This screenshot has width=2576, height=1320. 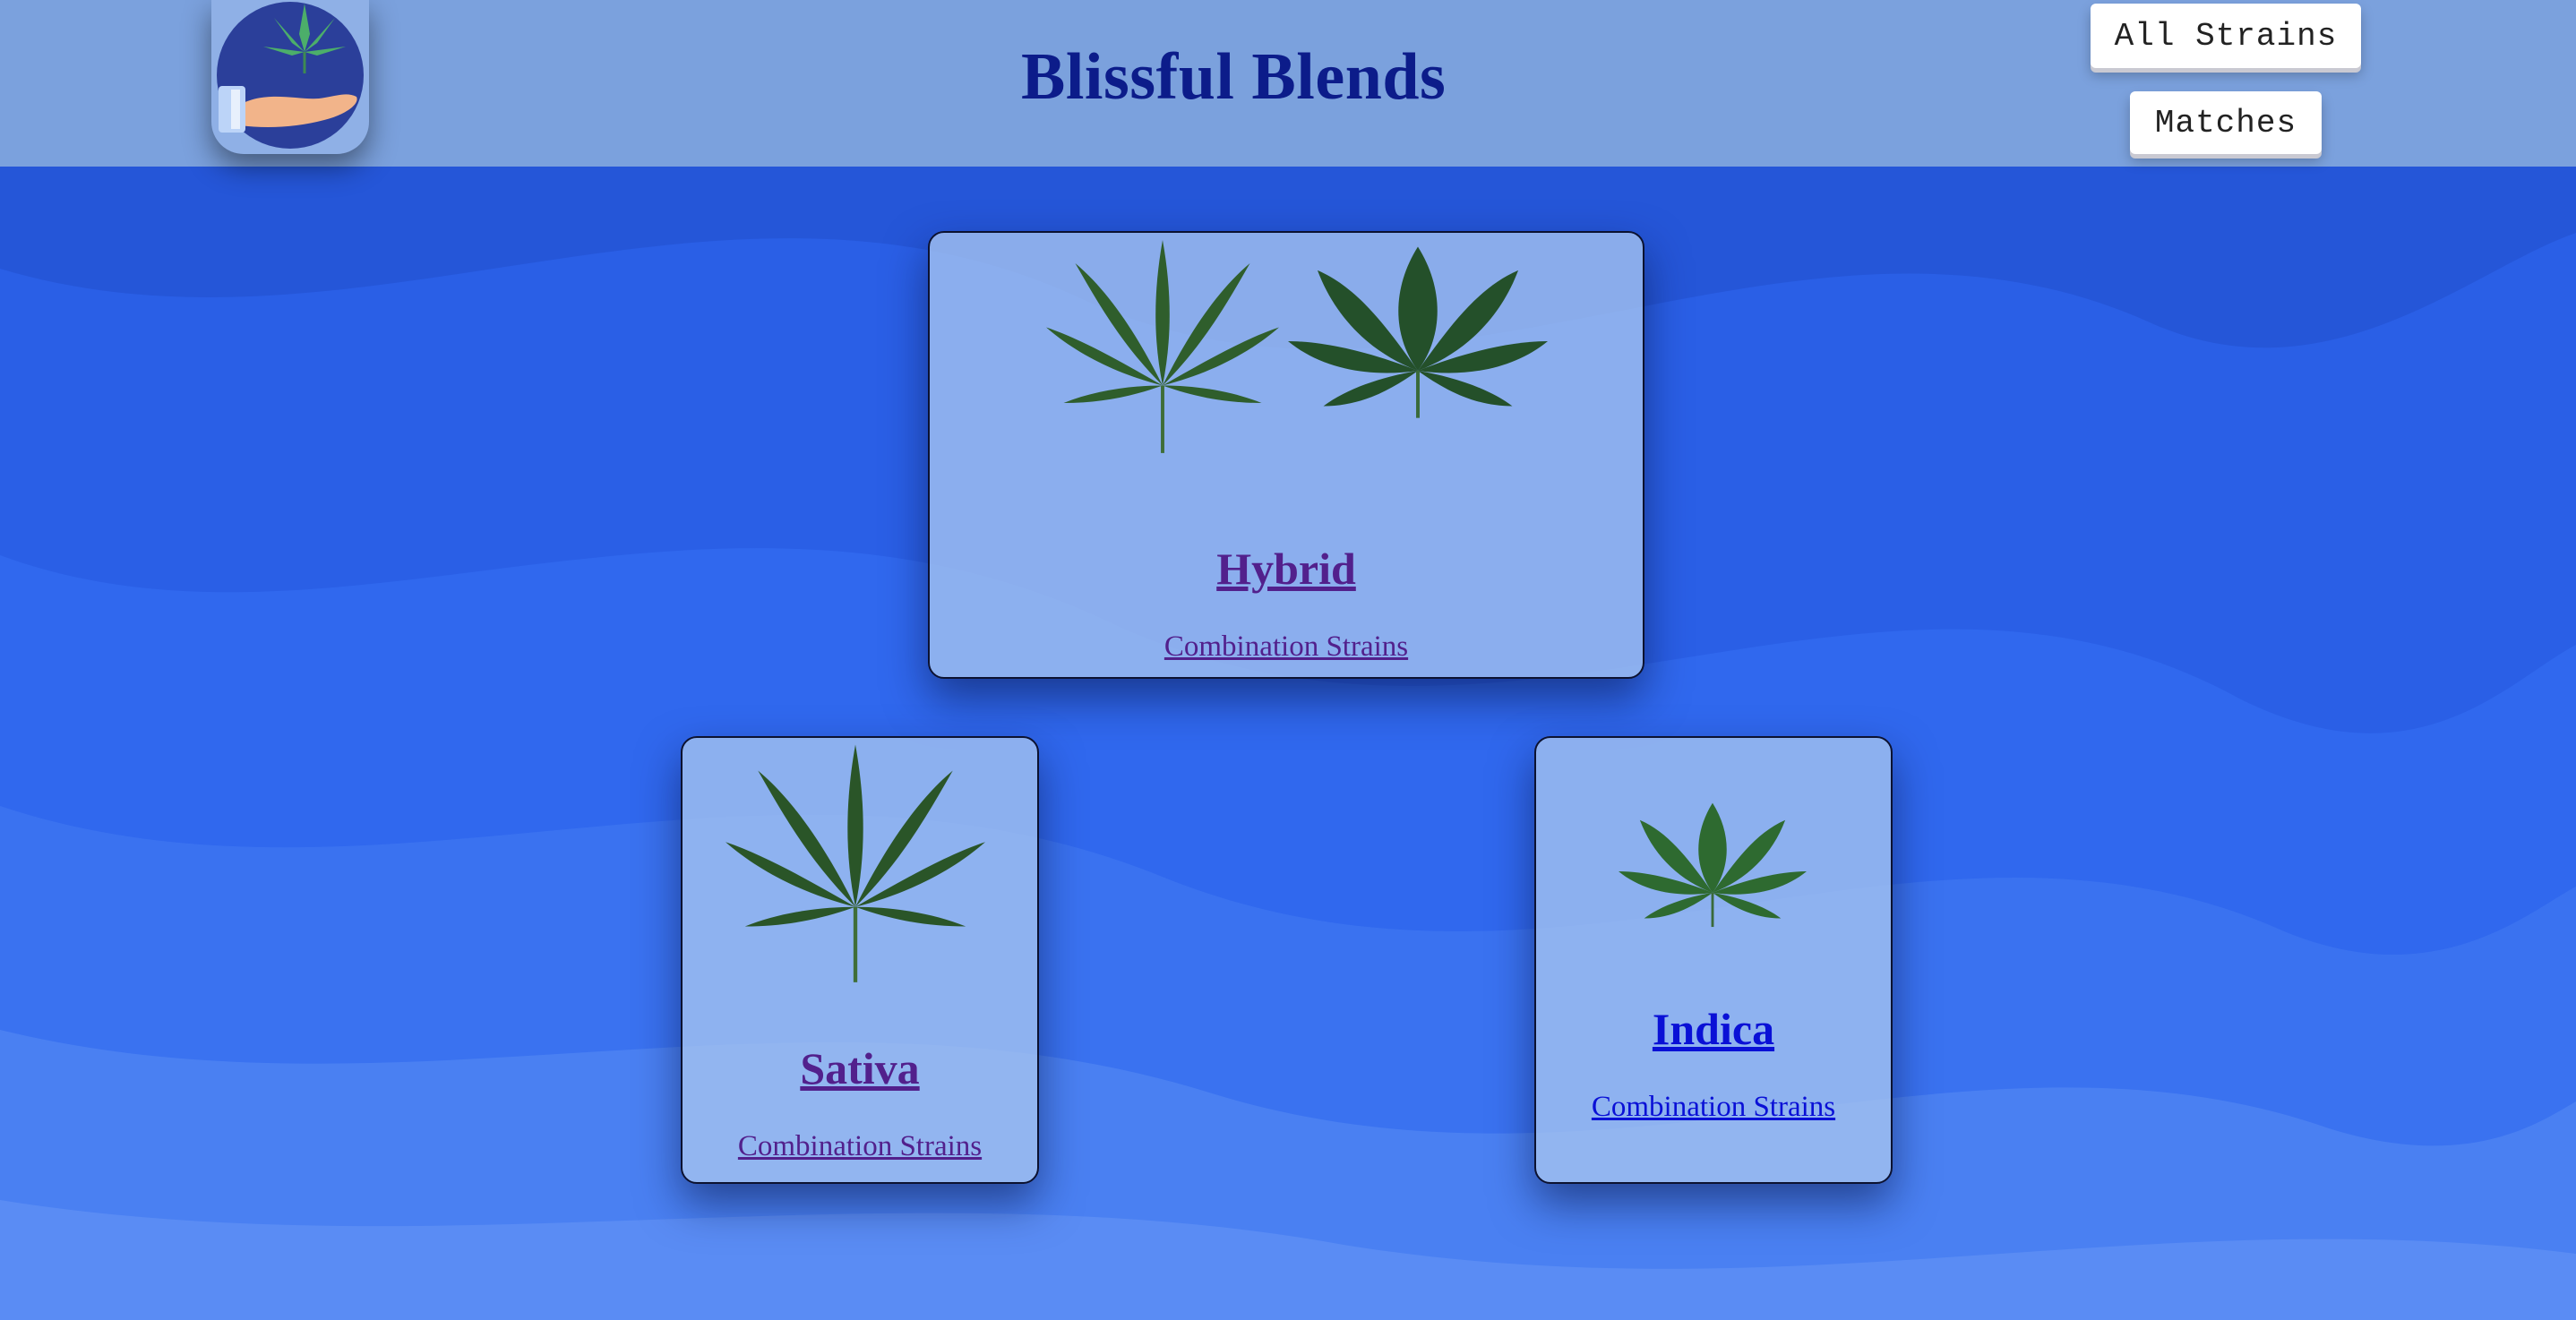 What do you see at coordinates (2226, 122) in the screenshot?
I see `matches-button: Matches` at bounding box center [2226, 122].